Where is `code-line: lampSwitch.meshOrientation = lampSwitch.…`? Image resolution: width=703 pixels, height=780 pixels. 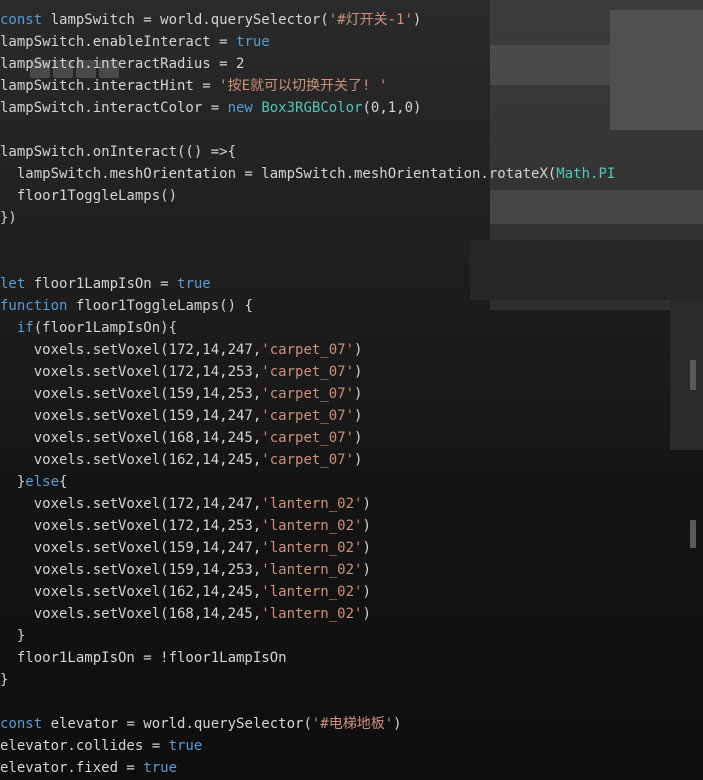
code-line: lampSwitch.meshOrientation = lampSwitch.… is located at coordinates (351, 174).